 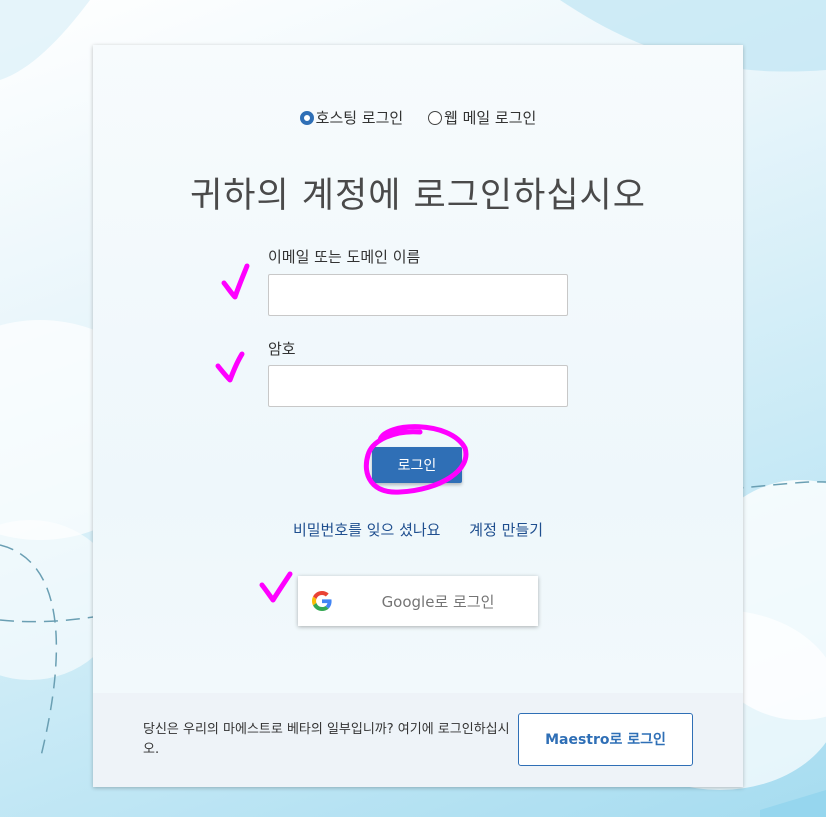 What do you see at coordinates (605, 739) in the screenshot?
I see `maestro-login-button: Maestro로 로그인` at bounding box center [605, 739].